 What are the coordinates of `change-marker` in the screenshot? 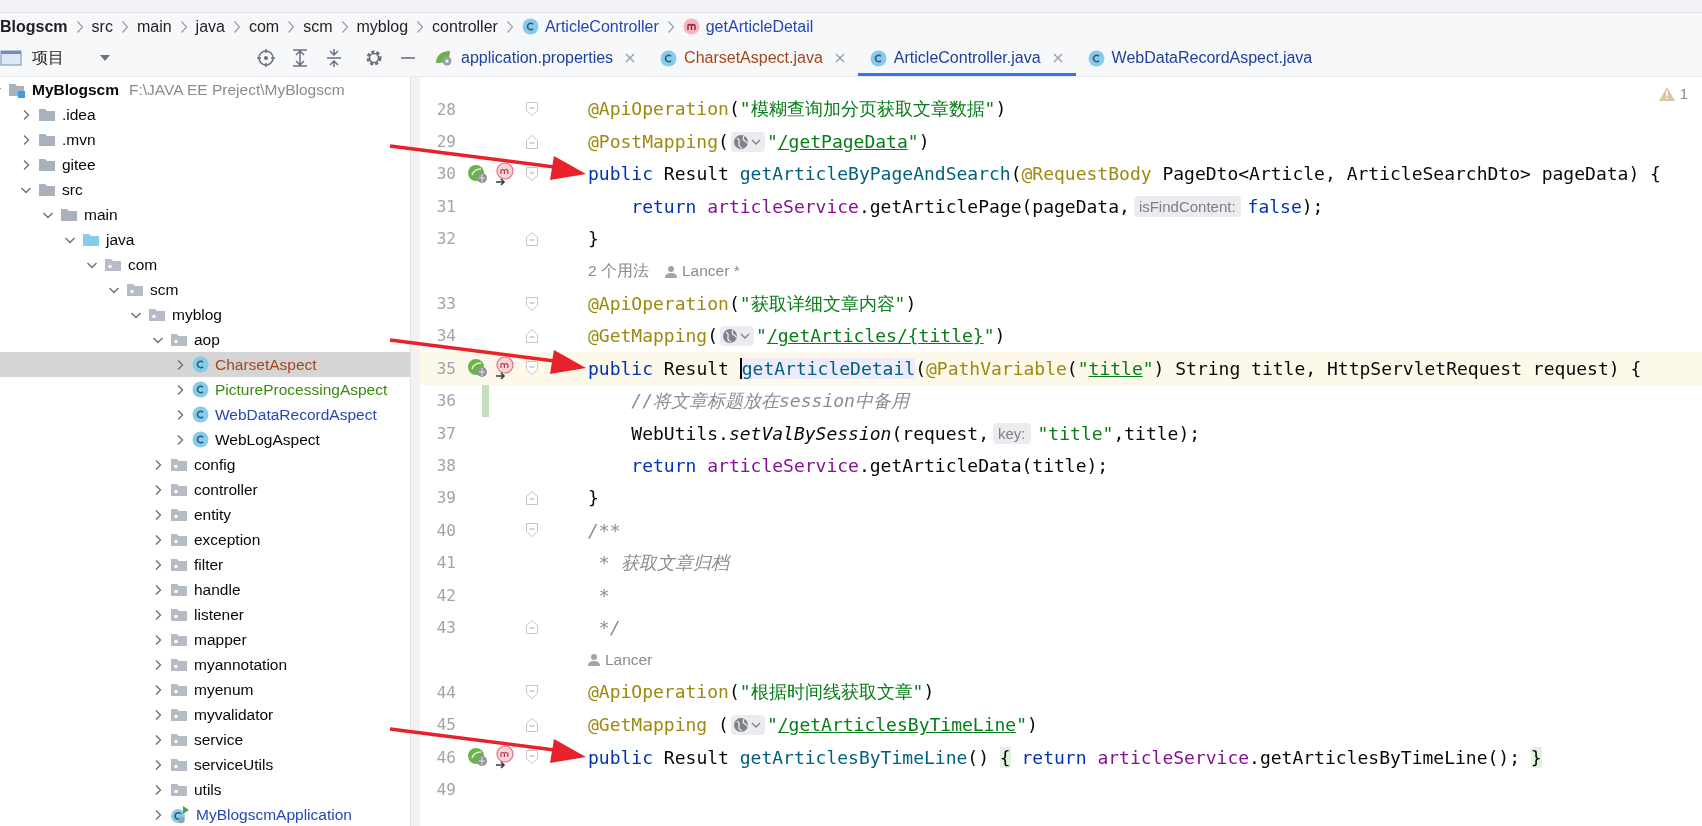 It's located at (485, 400).